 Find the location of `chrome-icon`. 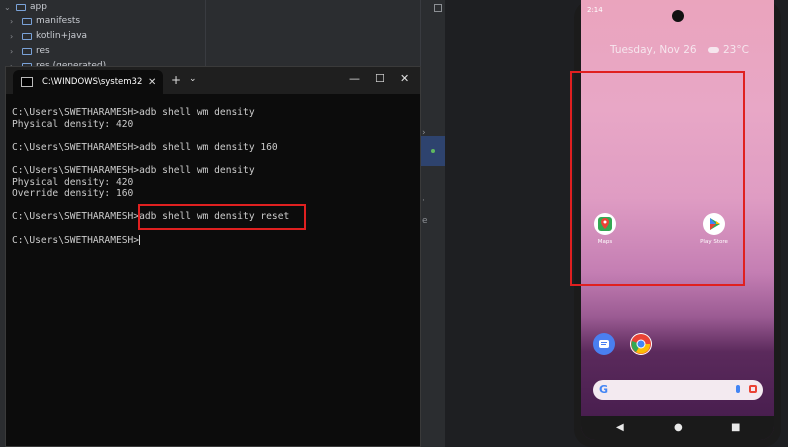

chrome-icon is located at coordinates (641, 344).